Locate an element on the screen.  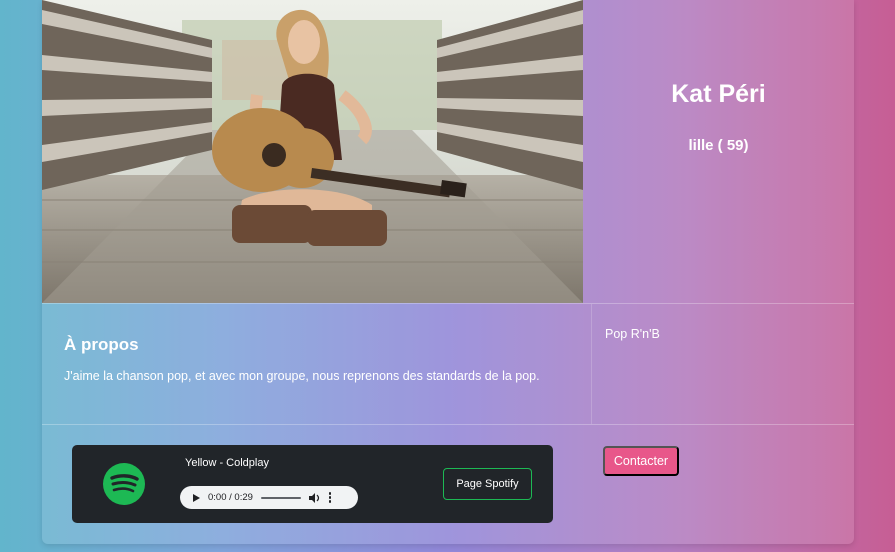
contact-button: Contacter is located at coordinates (641, 461).